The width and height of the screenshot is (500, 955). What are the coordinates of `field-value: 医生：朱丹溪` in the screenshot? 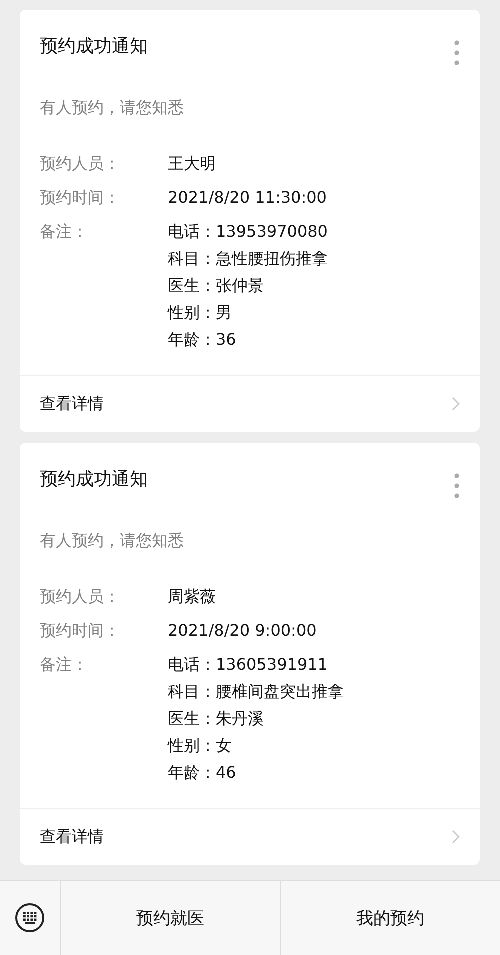 It's located at (216, 719).